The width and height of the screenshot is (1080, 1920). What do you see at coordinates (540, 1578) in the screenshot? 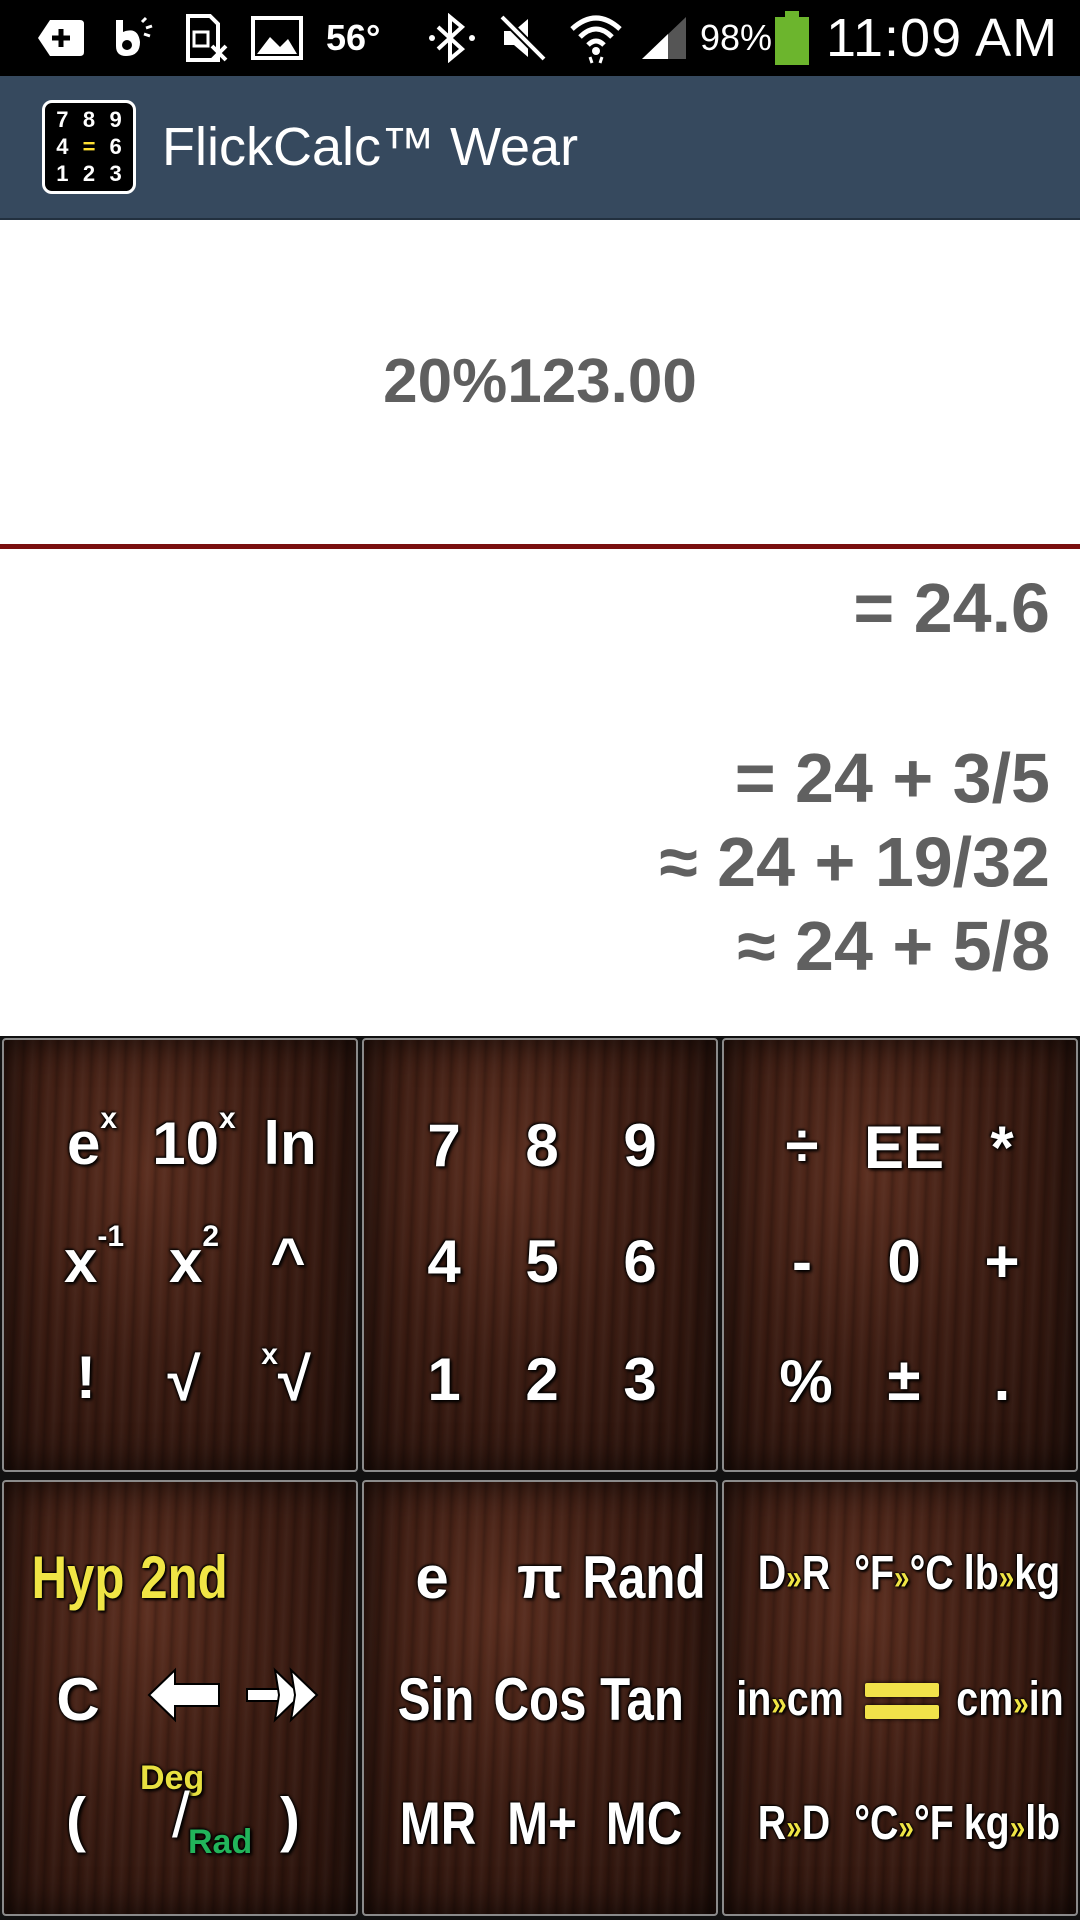
I see `pi-key: π` at bounding box center [540, 1578].